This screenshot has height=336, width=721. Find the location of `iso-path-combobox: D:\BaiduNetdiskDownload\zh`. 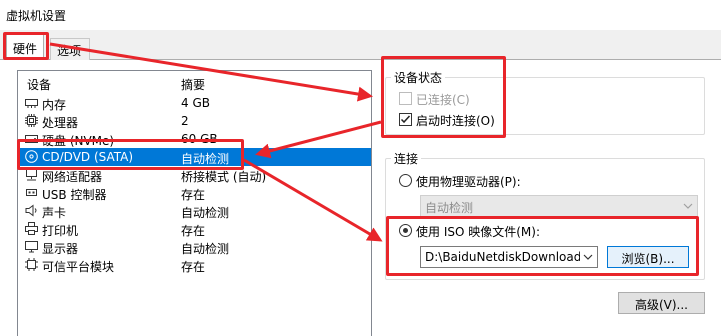

iso-path-combobox: D:\BaiduNetdiskDownload\zh is located at coordinates (509, 257).